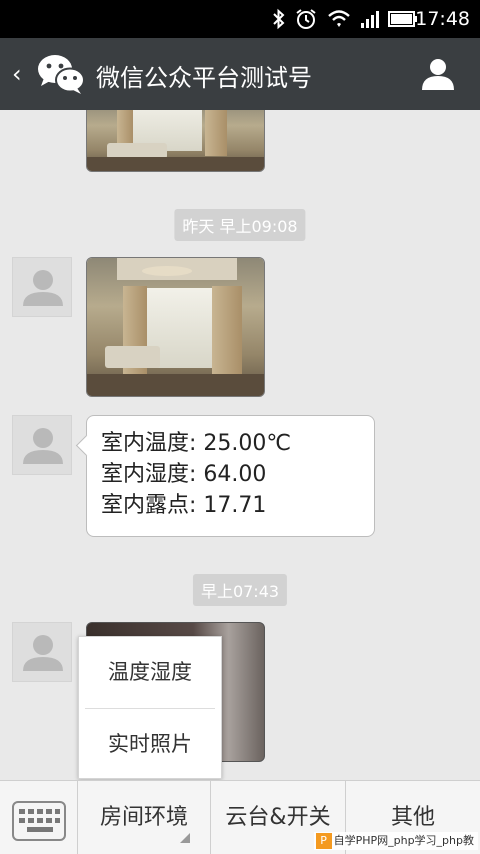 Image resolution: width=480 pixels, height=854 pixels. What do you see at coordinates (279, 19) in the screenshot?
I see `bluetooth-icon` at bounding box center [279, 19].